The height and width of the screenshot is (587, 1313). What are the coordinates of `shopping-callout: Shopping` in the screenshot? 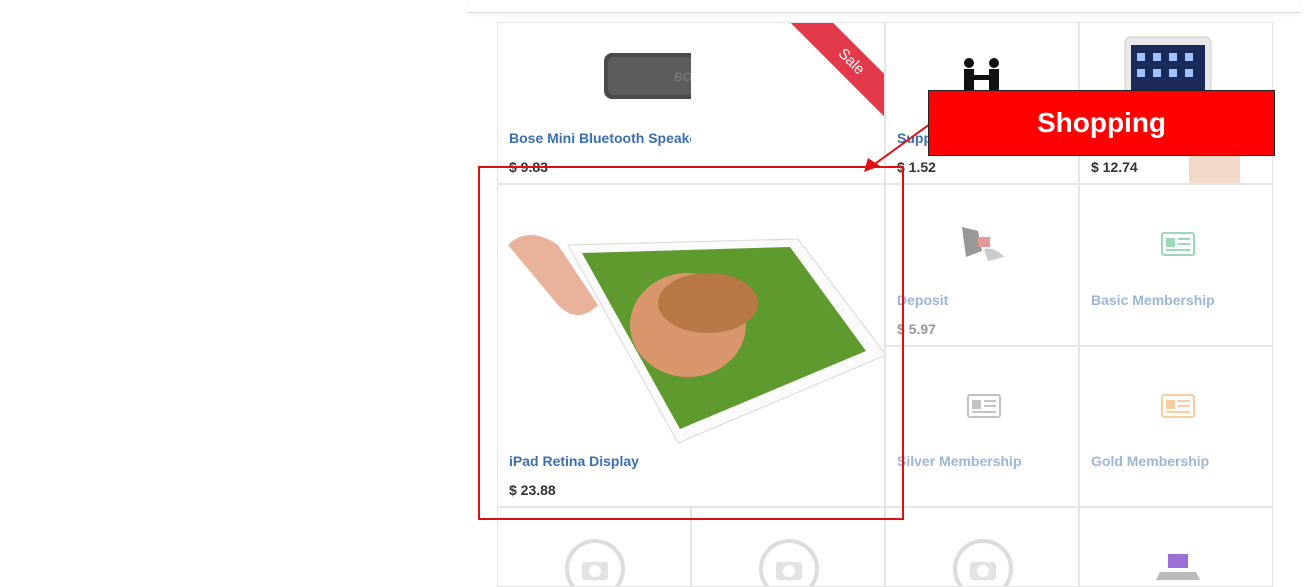 It's located at (1101, 123).